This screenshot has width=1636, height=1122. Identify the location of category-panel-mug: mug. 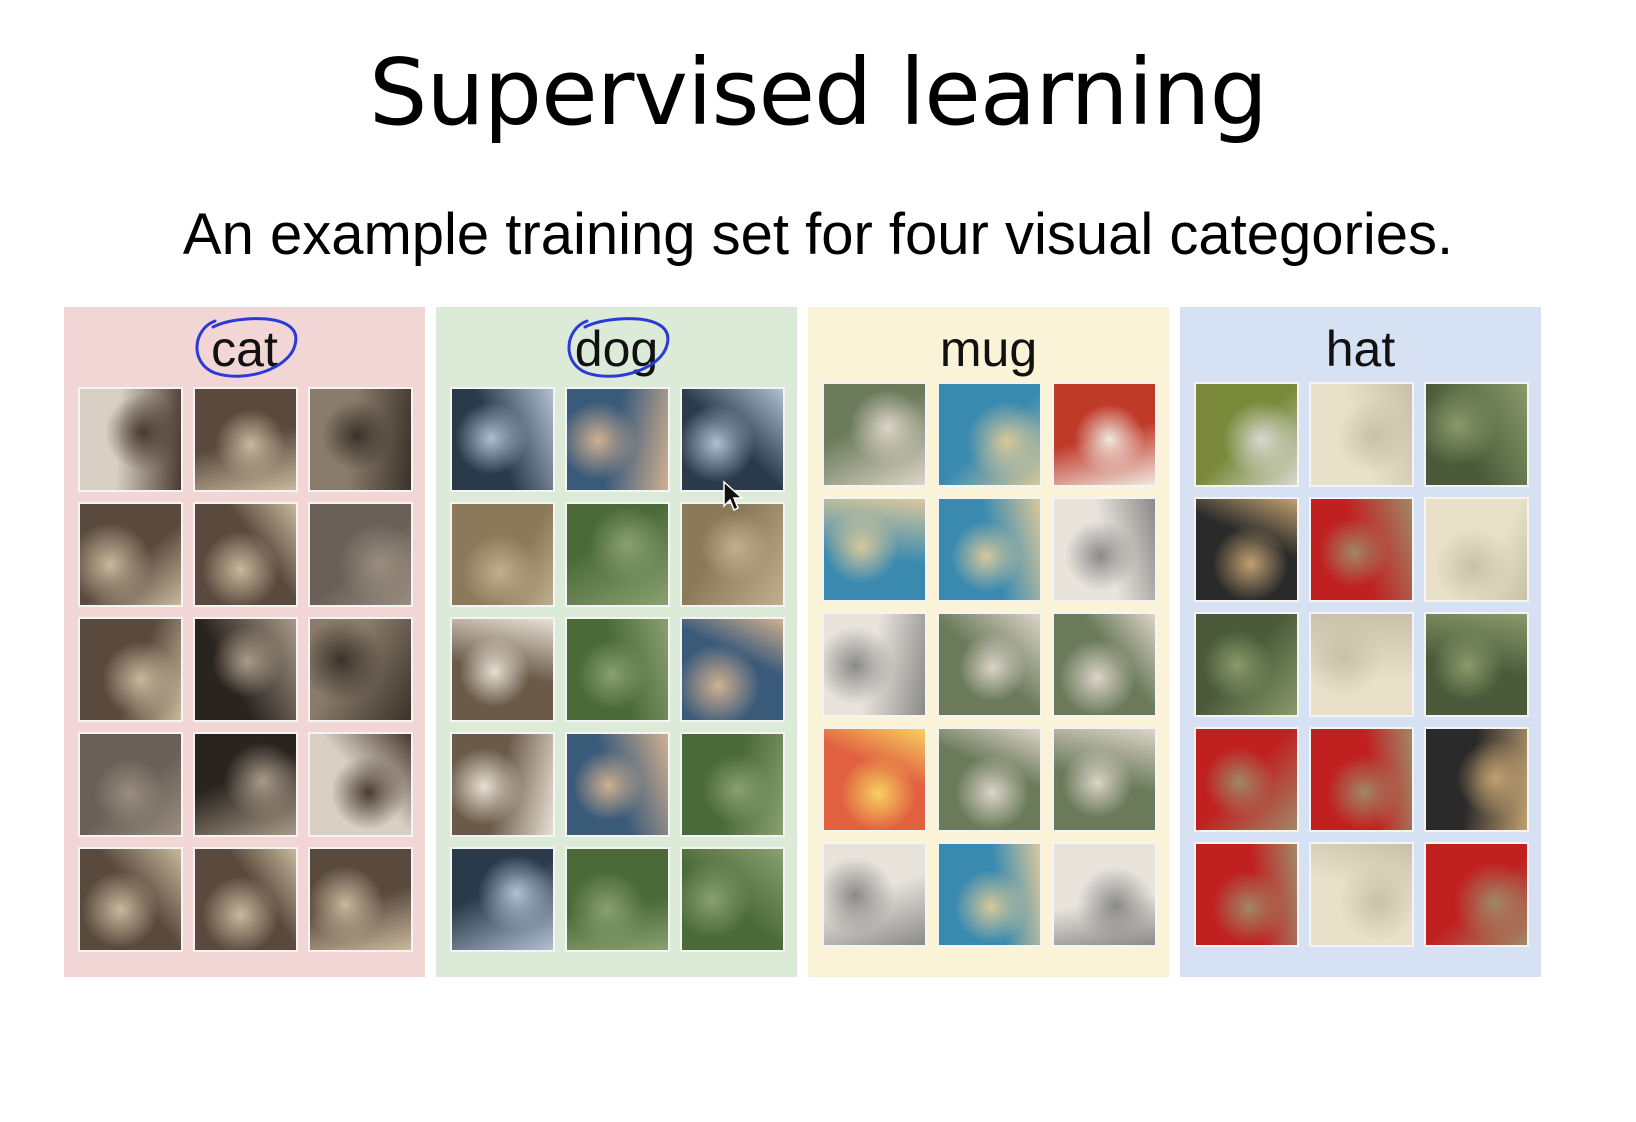
(988, 642).